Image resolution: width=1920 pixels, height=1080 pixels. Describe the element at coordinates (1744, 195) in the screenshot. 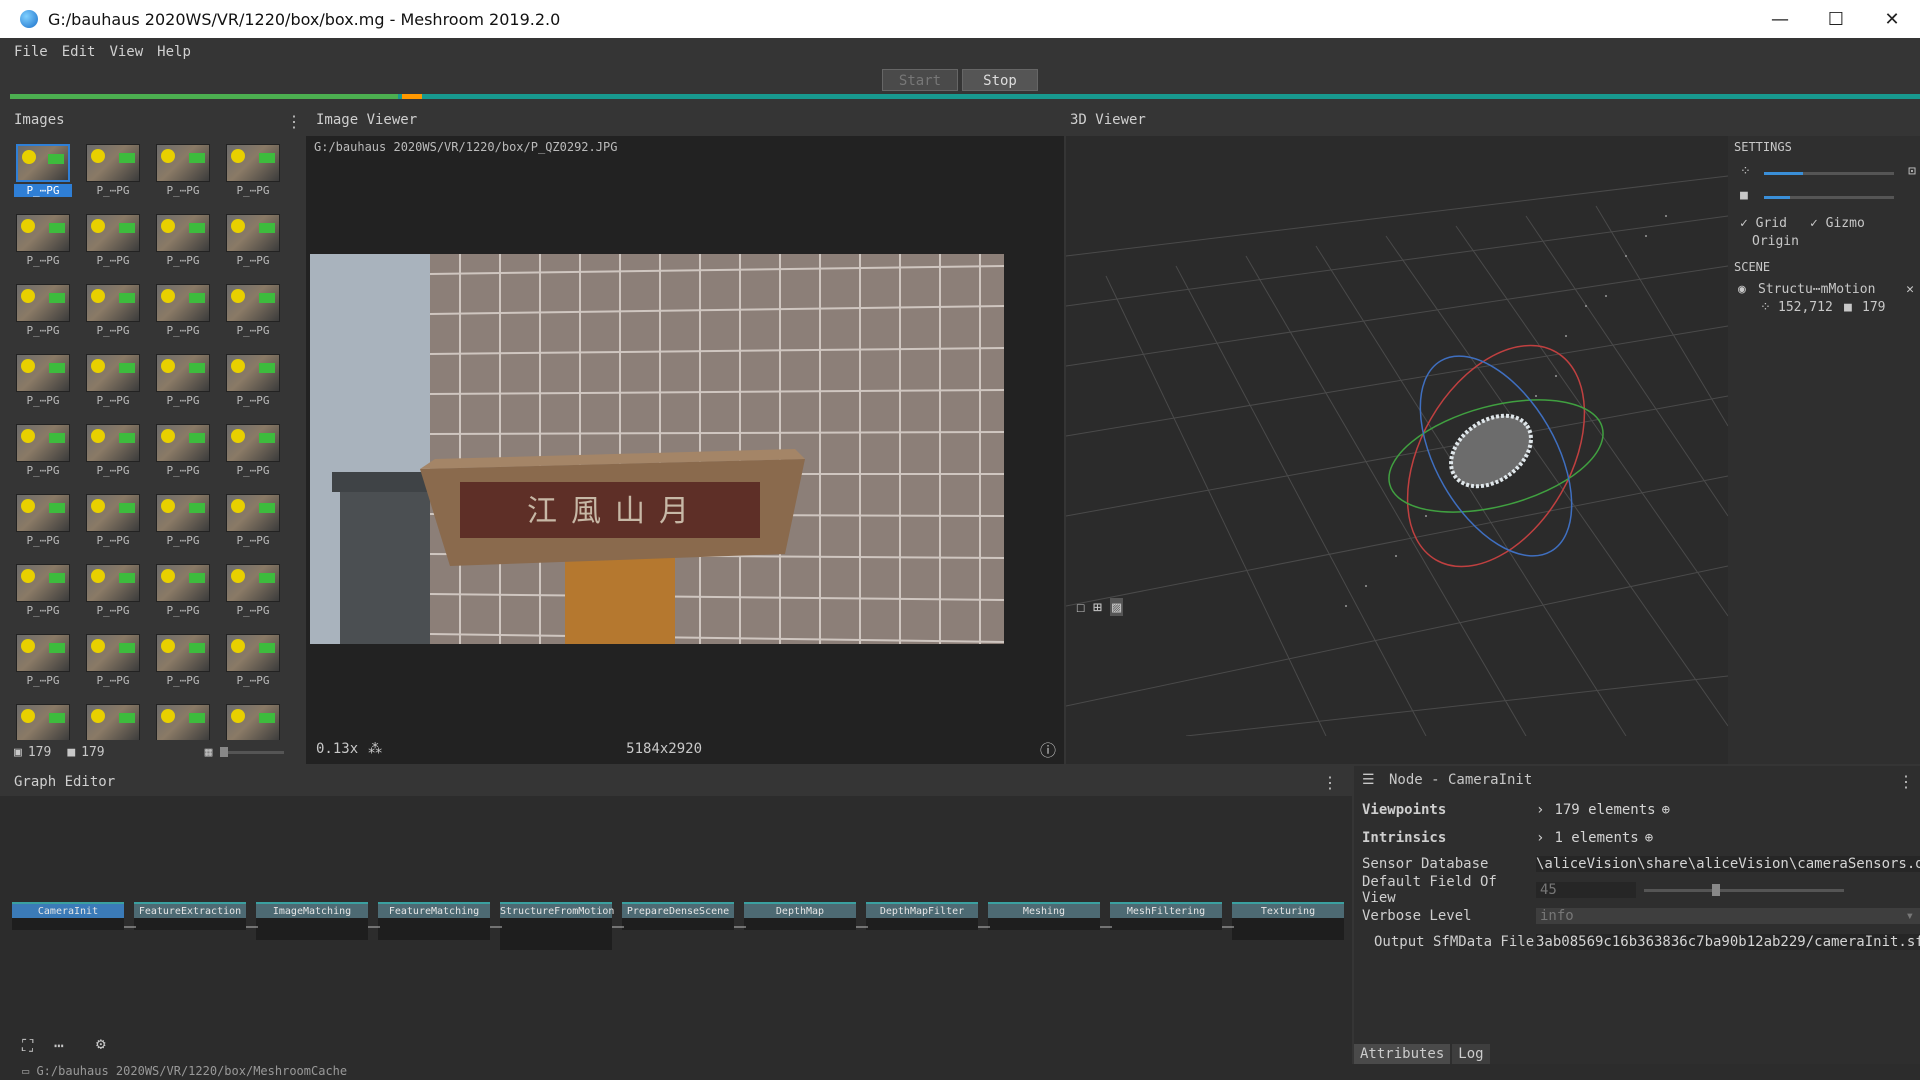

I see `camera-scale-icon: ■` at that location.